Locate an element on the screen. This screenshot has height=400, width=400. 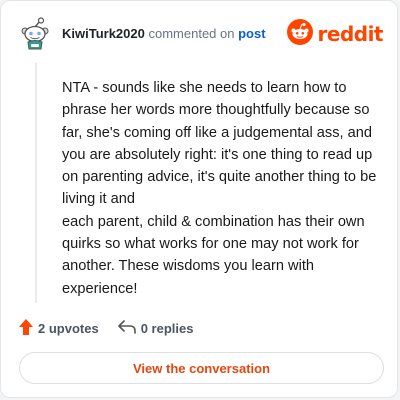
reply-count: 0 replies is located at coordinates (155, 328).